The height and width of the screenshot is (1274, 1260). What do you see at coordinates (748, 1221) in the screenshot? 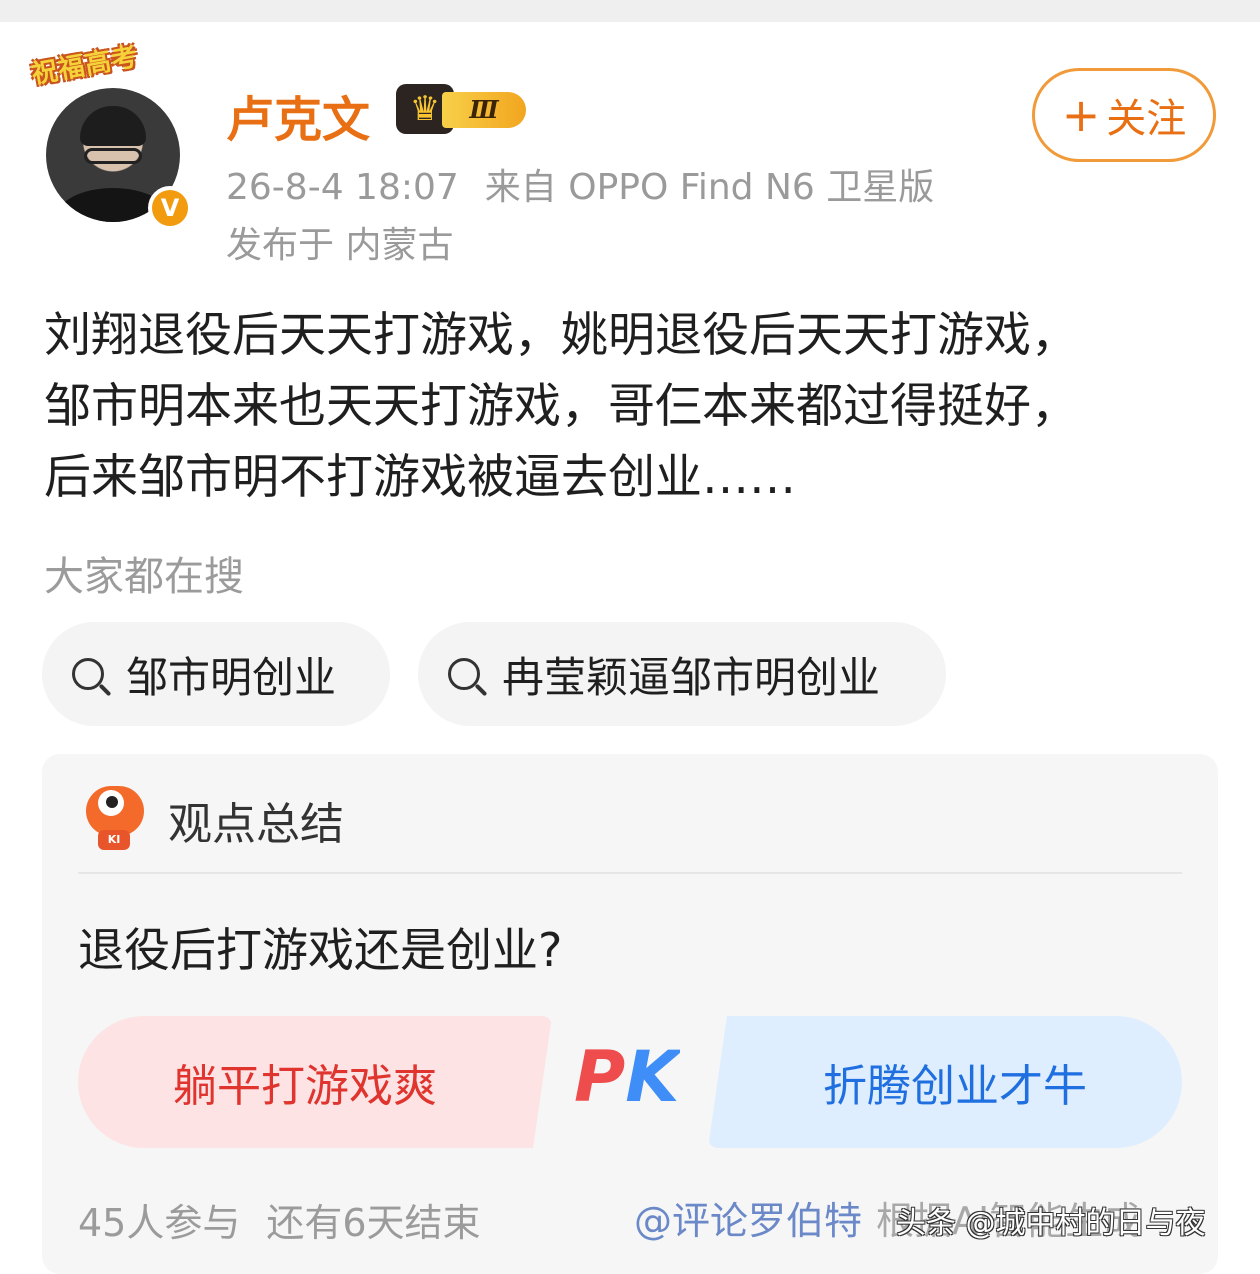
I see `attribution-link: @评论罗伯特` at bounding box center [748, 1221].